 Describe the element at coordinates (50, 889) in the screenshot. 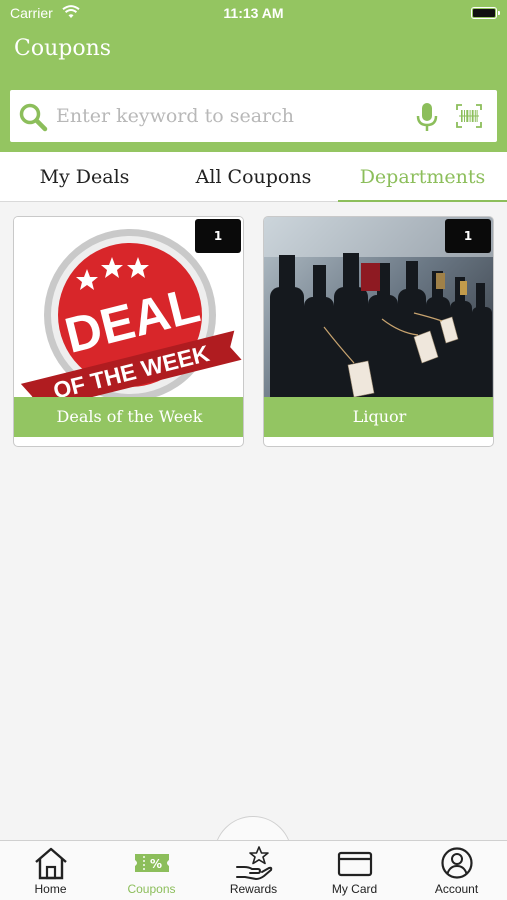

I see `nav-home-label: Home` at that location.